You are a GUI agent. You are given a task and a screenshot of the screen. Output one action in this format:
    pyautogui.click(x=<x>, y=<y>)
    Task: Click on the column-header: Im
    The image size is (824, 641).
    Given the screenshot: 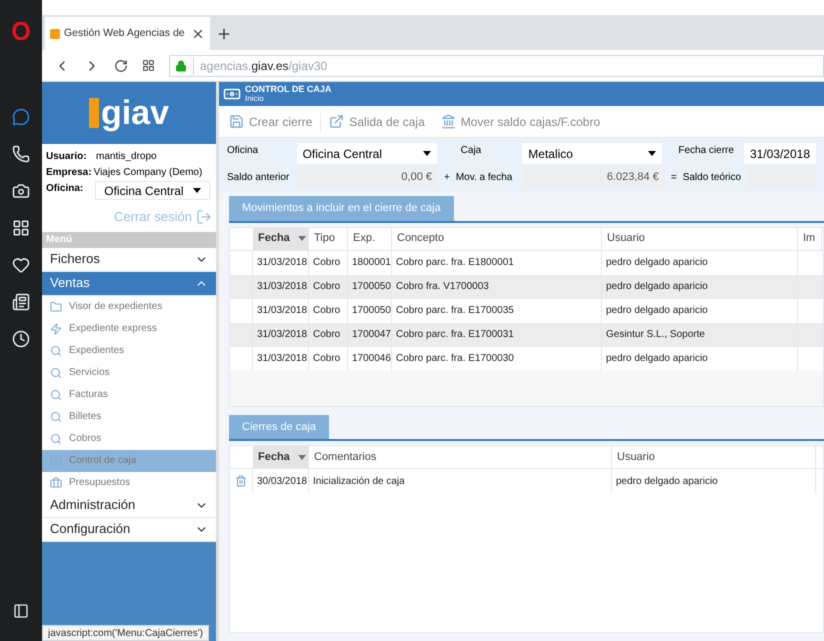 What is the action you would take?
    pyautogui.click(x=810, y=239)
    